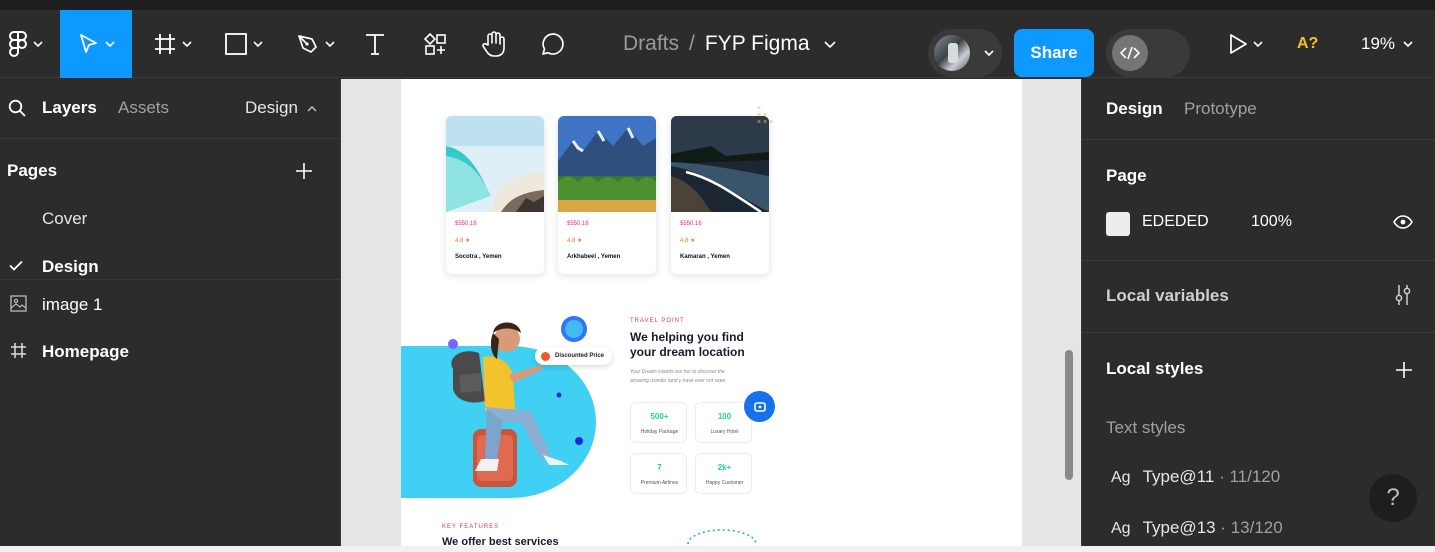  What do you see at coordinates (1271, 222) in the screenshot?
I see `page-fill-opacity: 100%` at bounding box center [1271, 222].